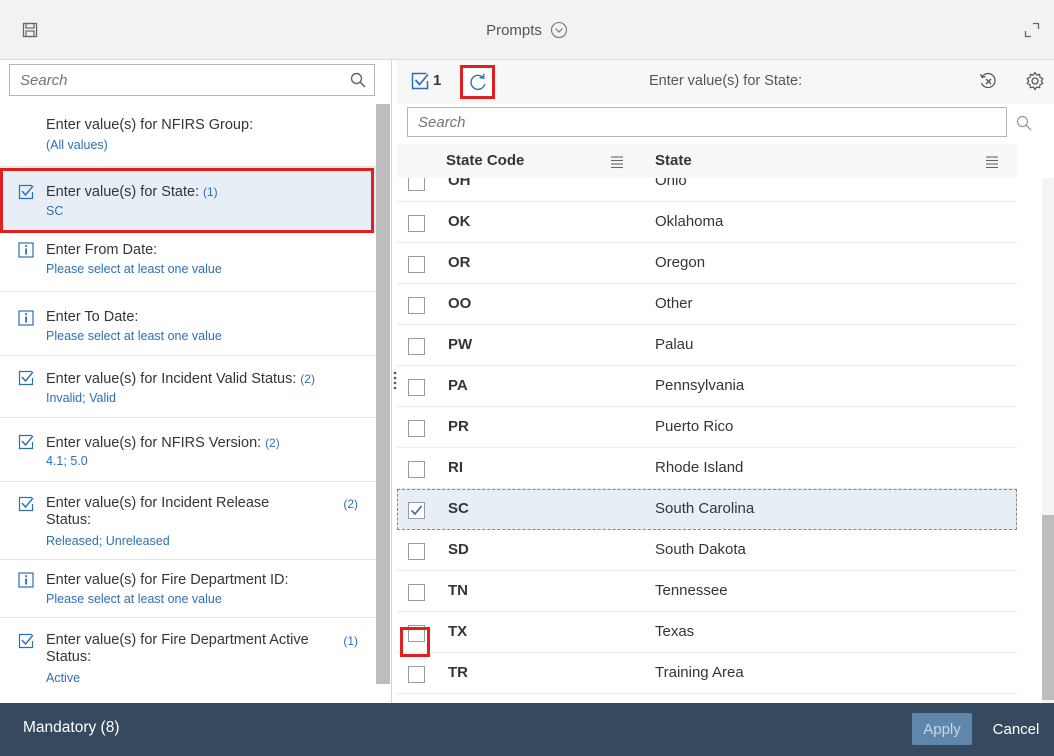 This screenshot has height=756, width=1054. I want to click on state-name-cell: South Carolina, so click(705, 508).